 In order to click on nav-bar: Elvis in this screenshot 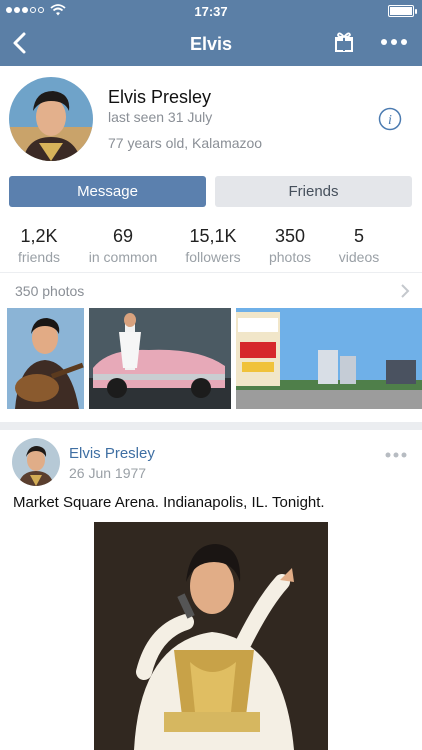, I will do `click(211, 44)`.